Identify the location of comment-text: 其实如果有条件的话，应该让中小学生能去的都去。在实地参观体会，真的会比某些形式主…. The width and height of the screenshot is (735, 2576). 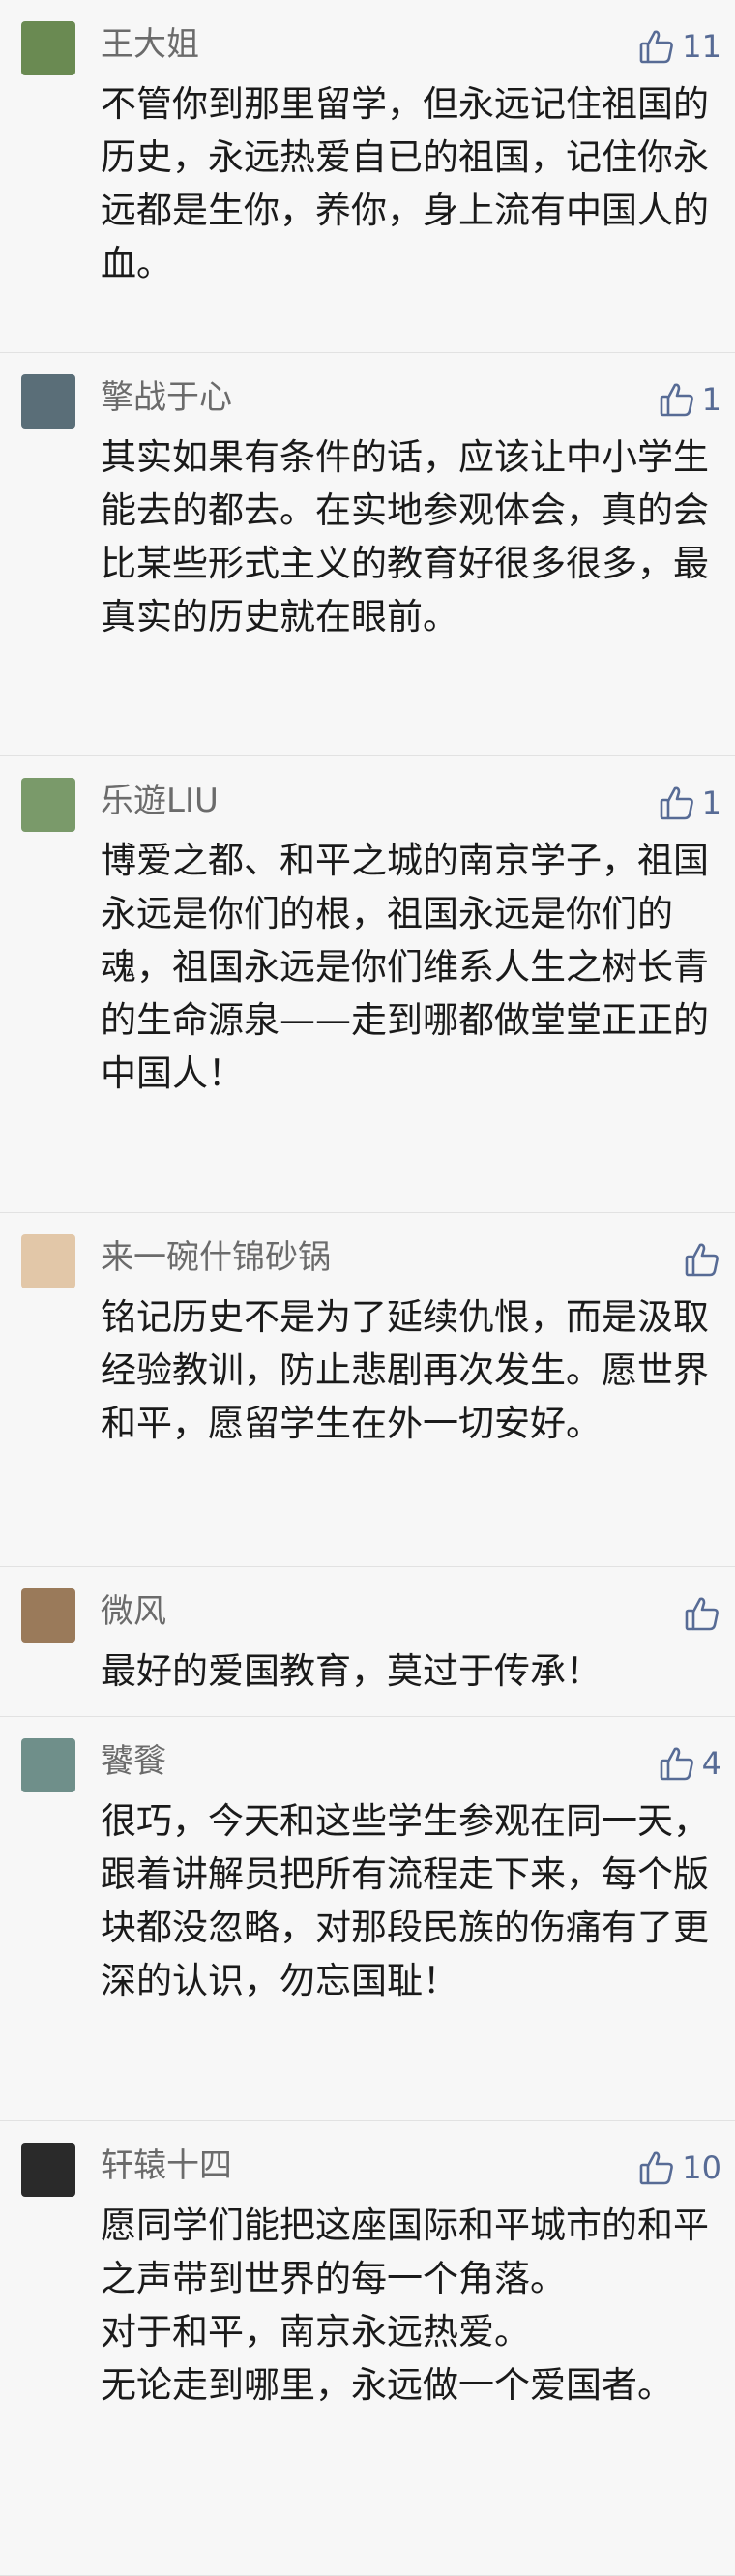
(405, 536).